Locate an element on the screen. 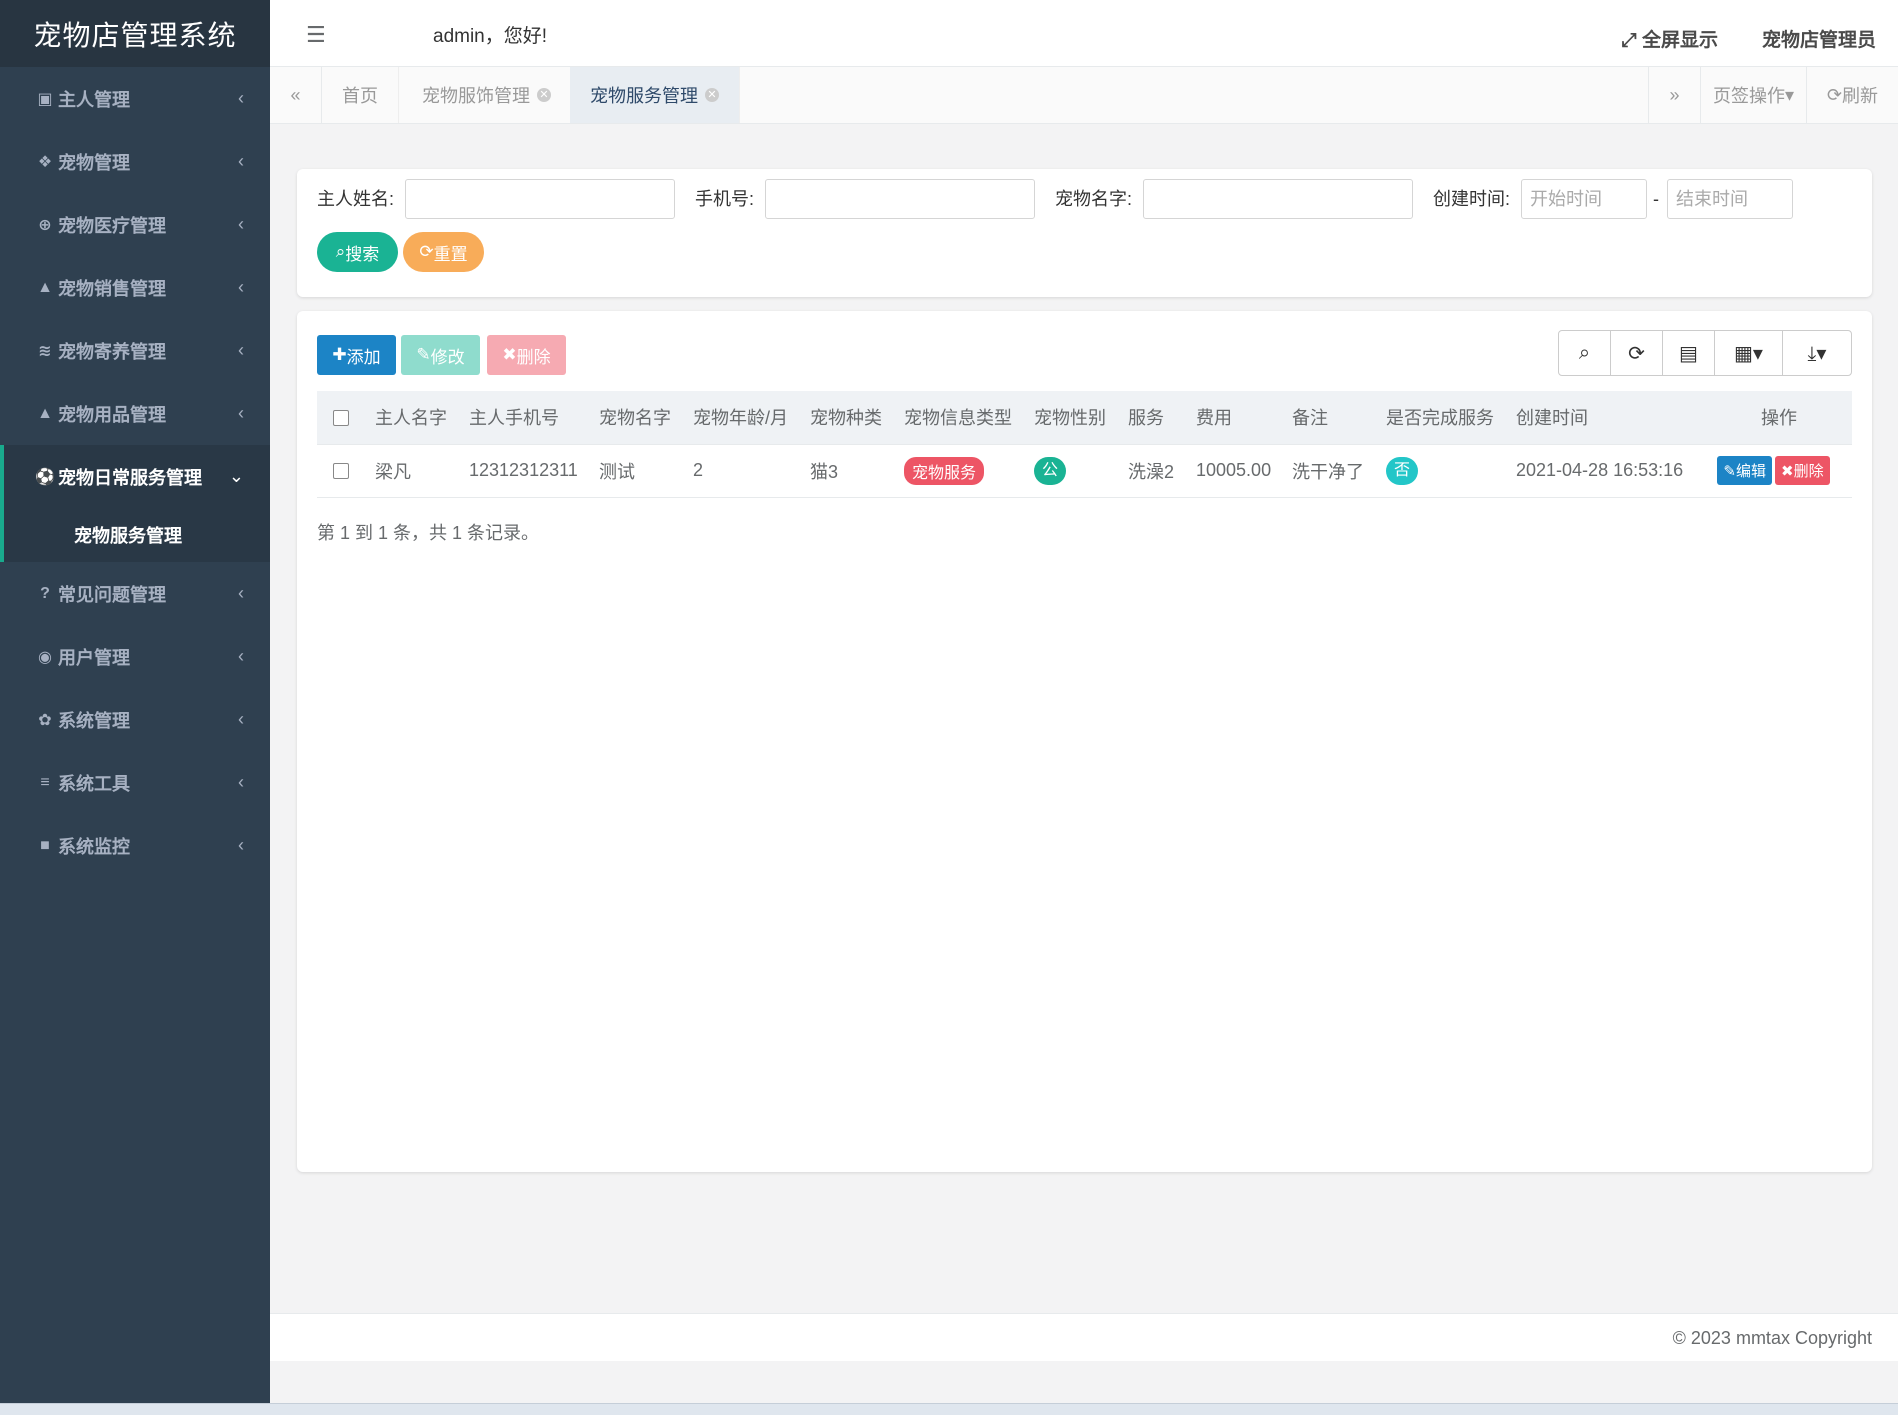  row-edit-button: ✎编辑 is located at coordinates (1744, 470).